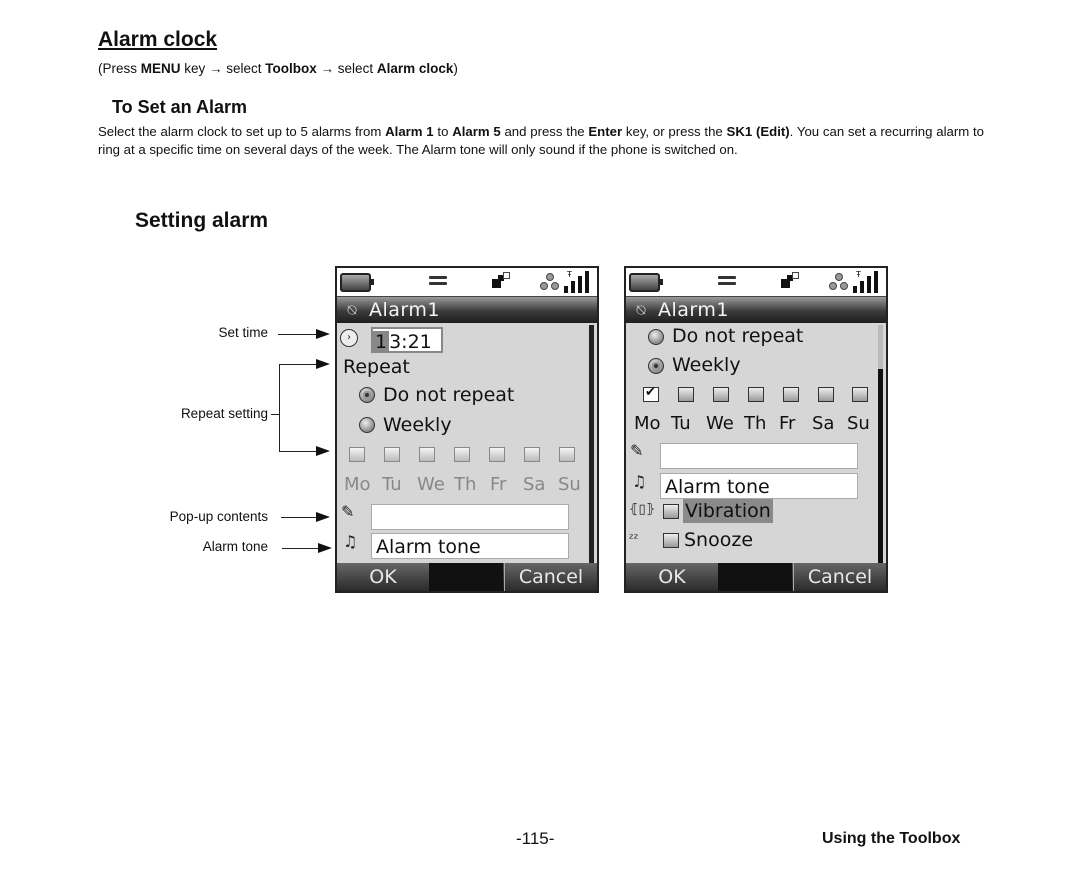 Image resolution: width=1080 pixels, height=883 pixels. What do you see at coordinates (467, 282) in the screenshot?
I see `status-bar: Ŧ` at bounding box center [467, 282].